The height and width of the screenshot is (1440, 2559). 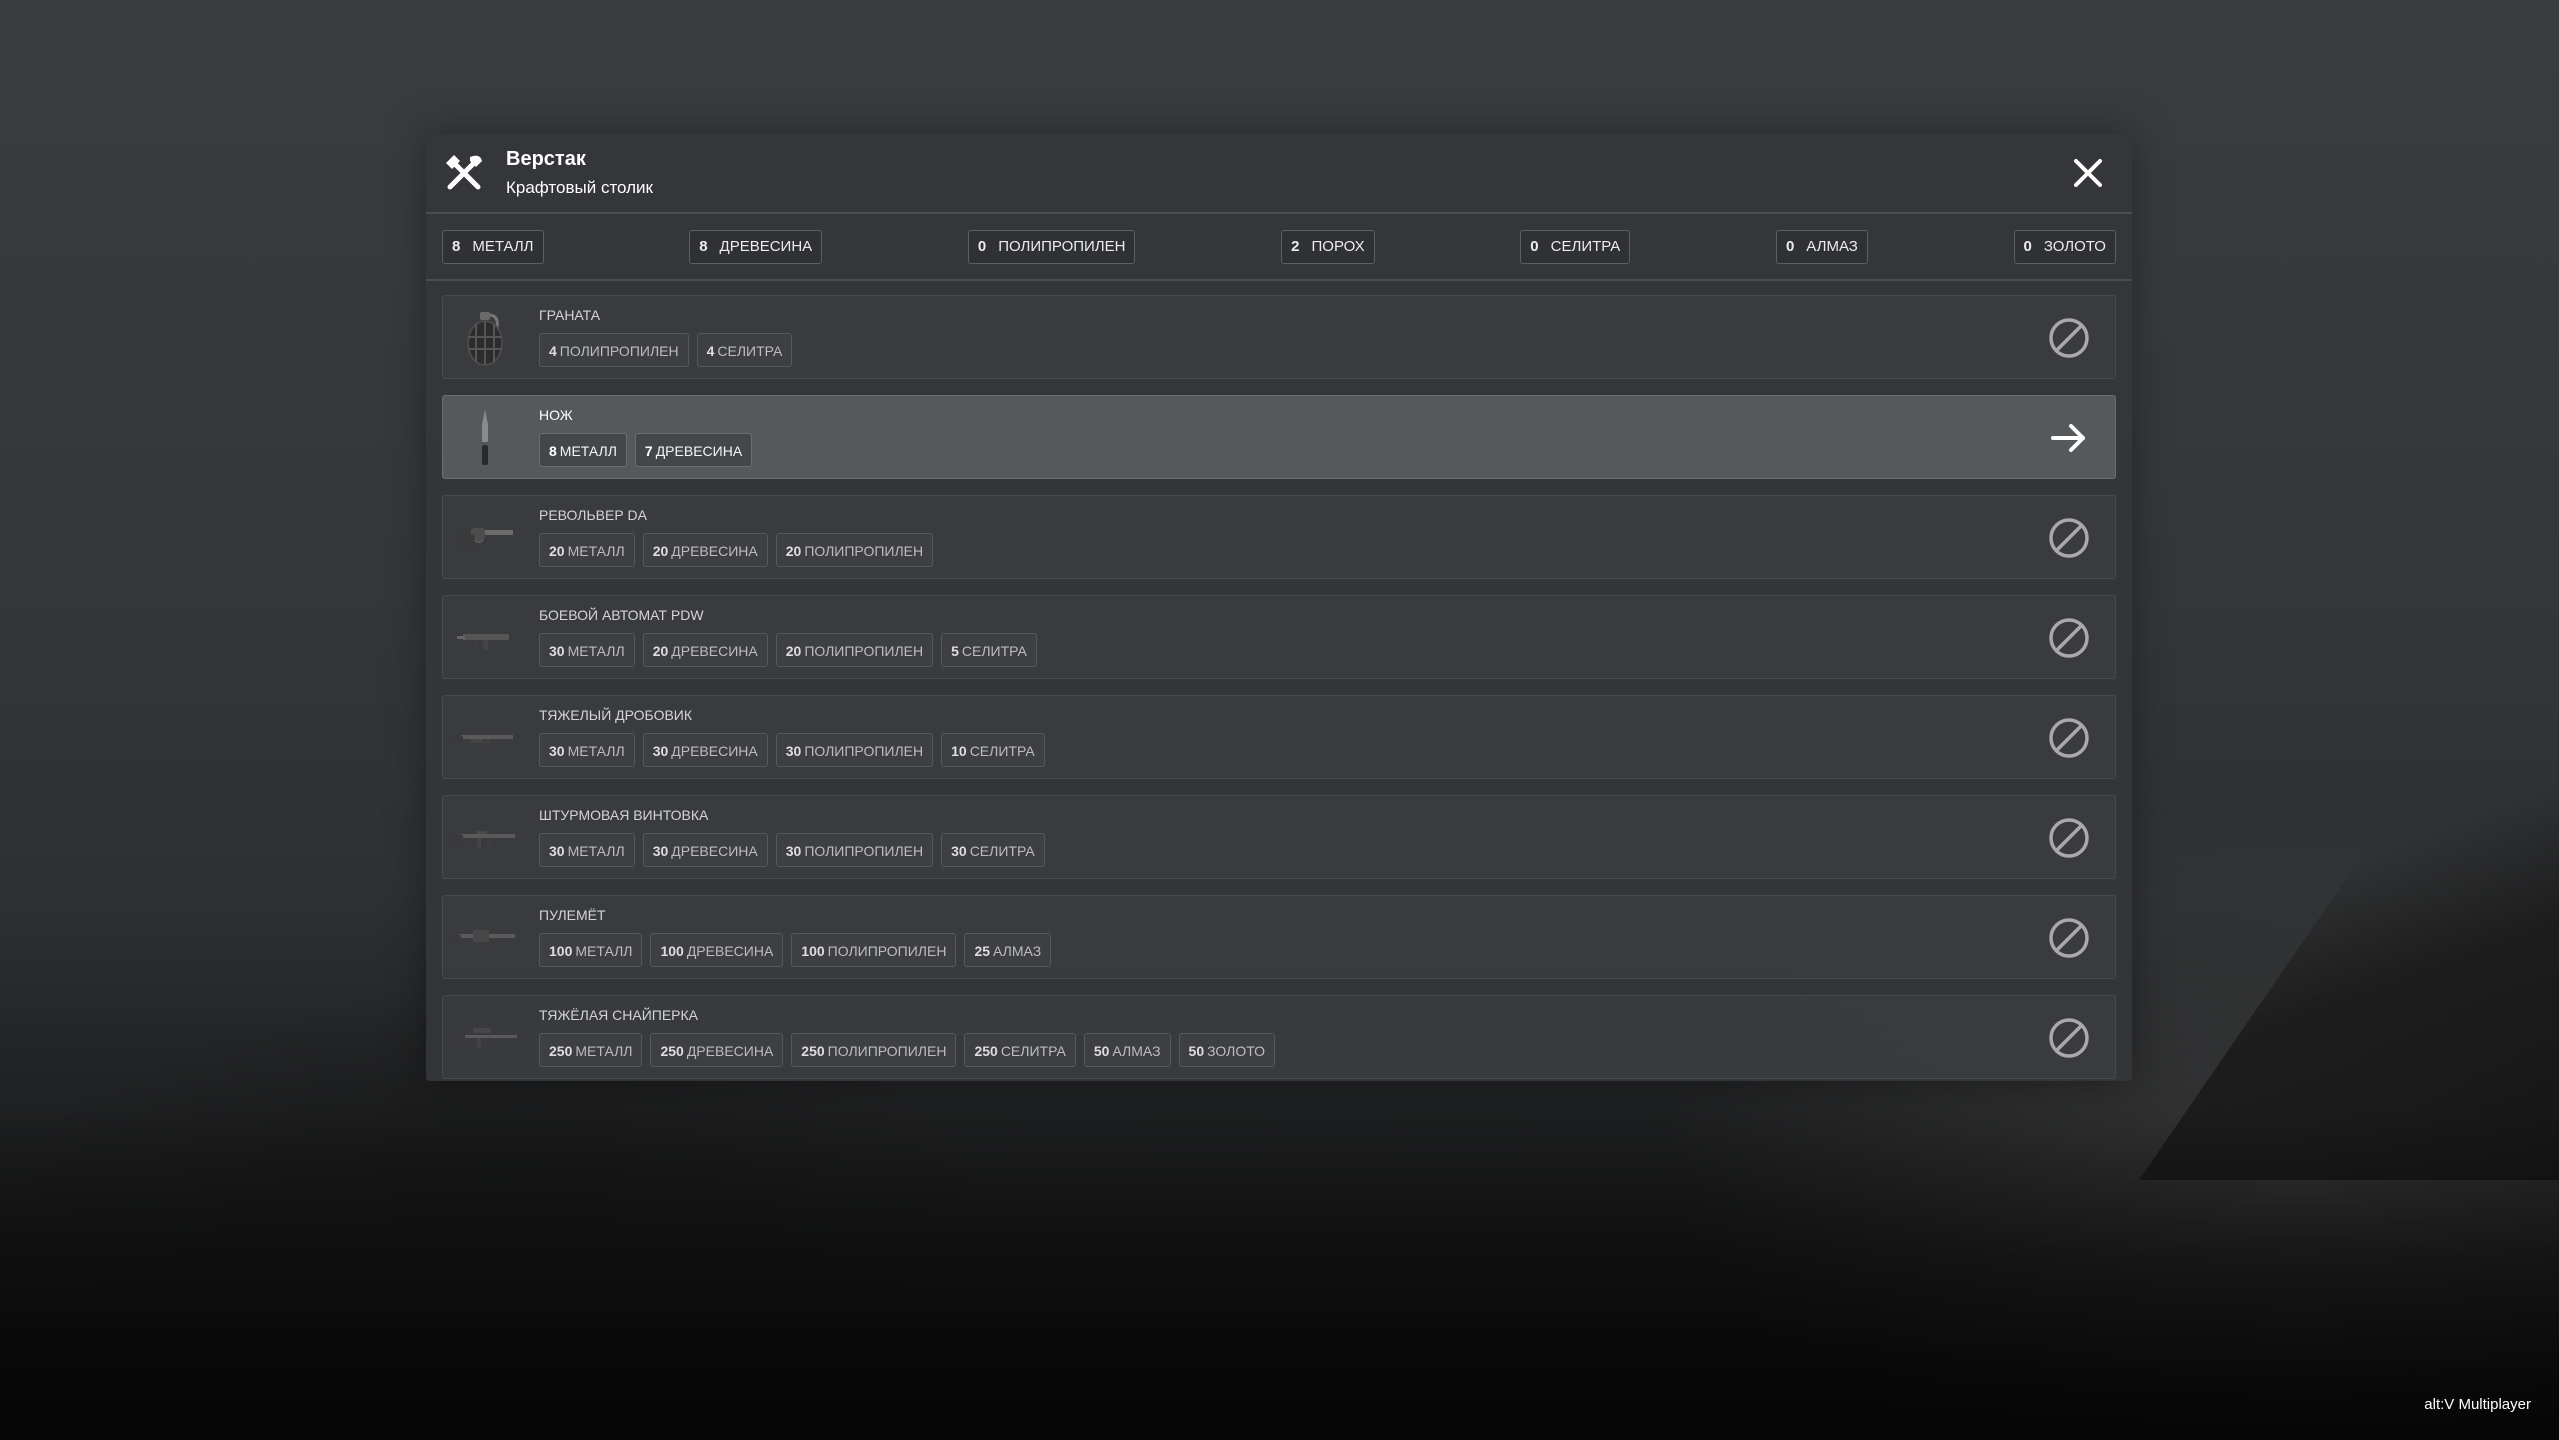 I want to click on cost-badge: 30 СЕЛИТРА, so click(x=993, y=850).